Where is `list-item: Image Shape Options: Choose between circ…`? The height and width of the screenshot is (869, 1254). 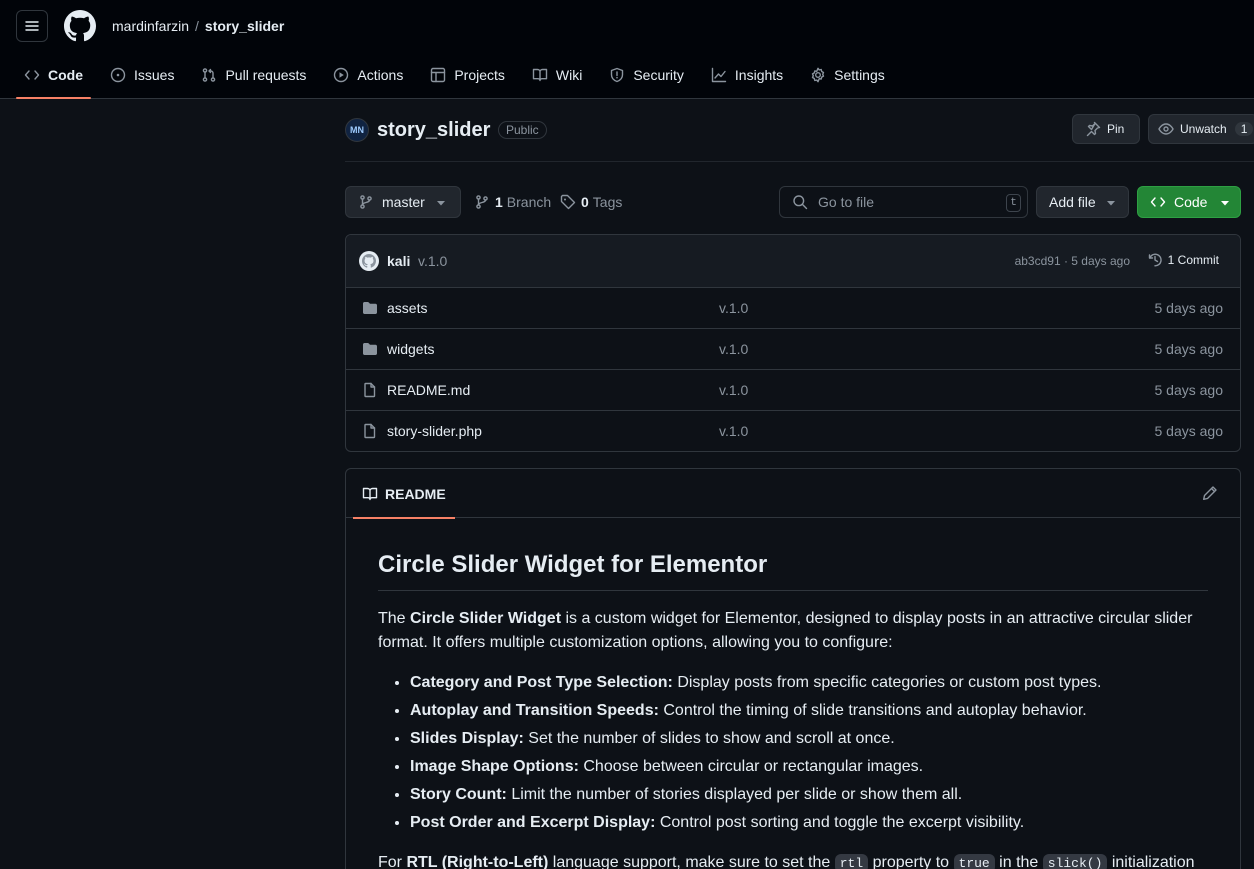
list-item: Image Shape Options: Choose between circ… is located at coordinates (809, 767).